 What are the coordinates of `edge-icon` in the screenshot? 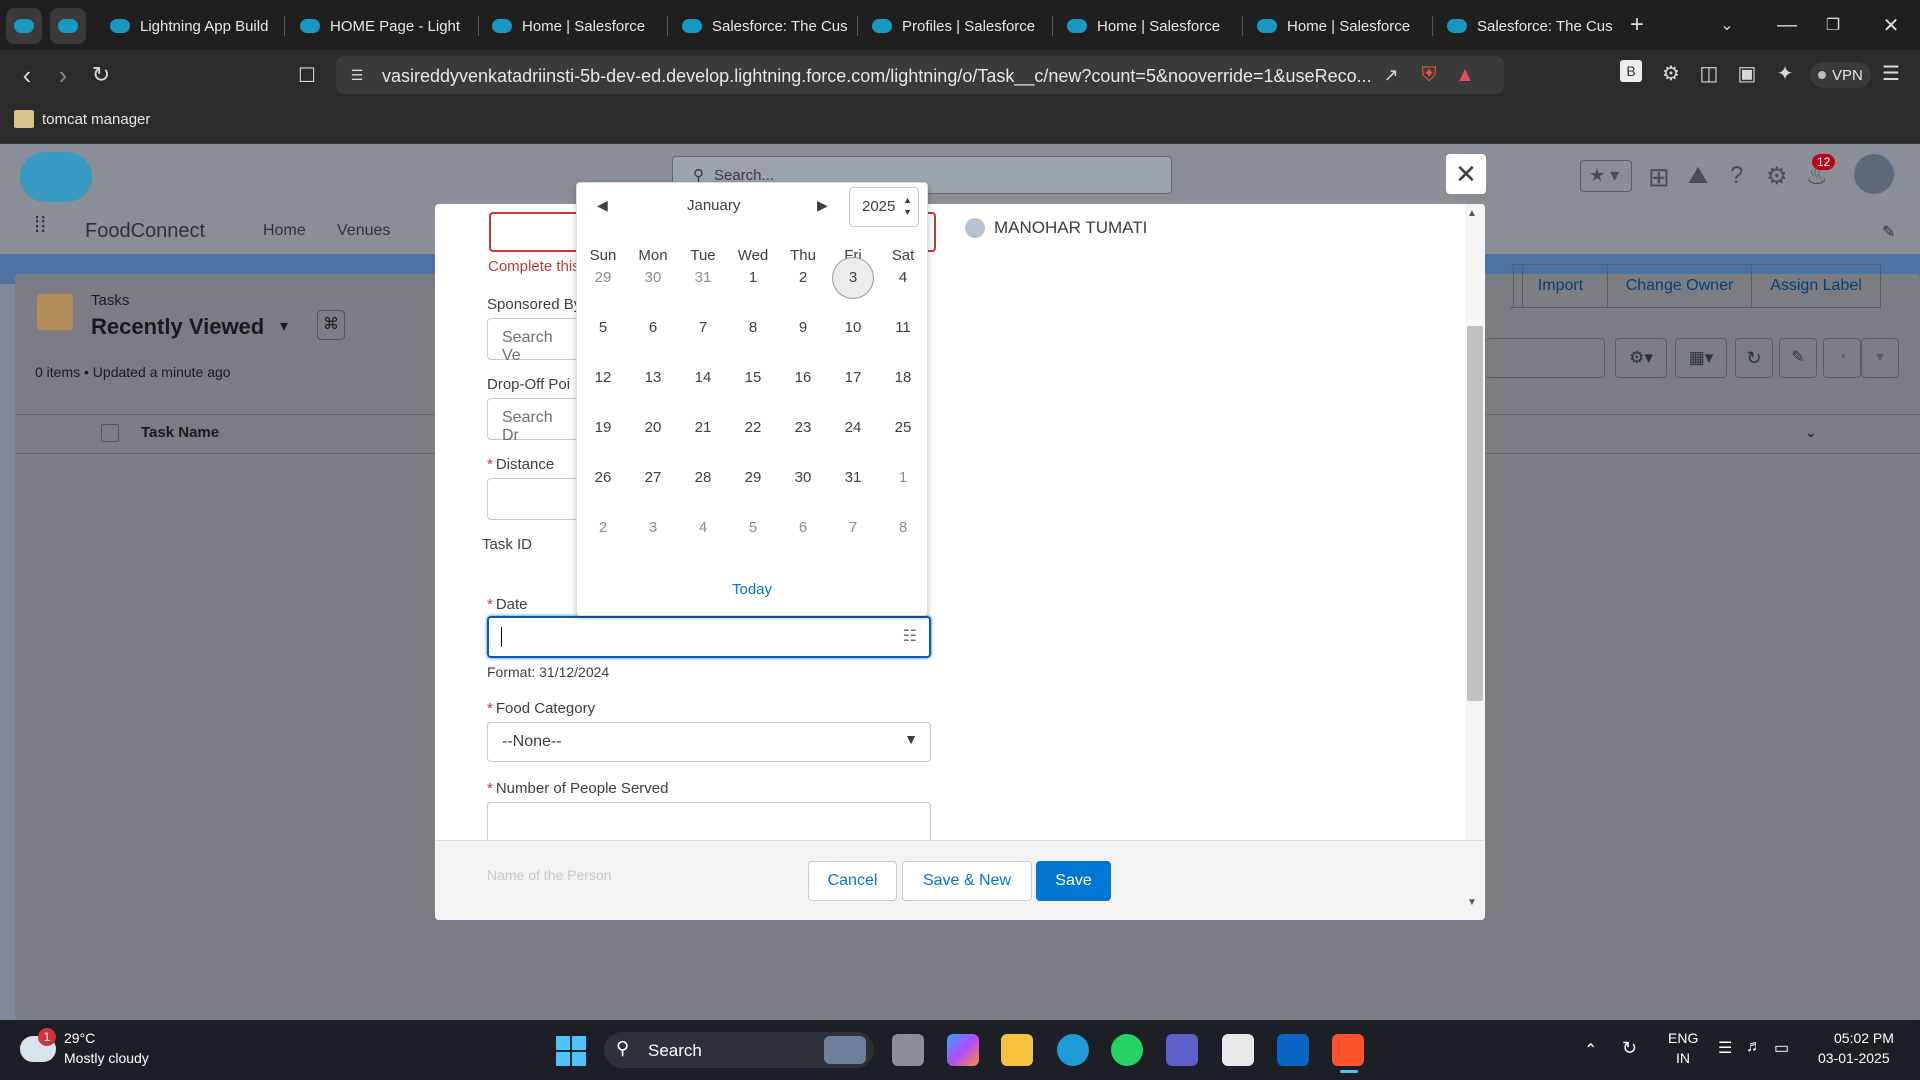 It's located at (1073, 1050).